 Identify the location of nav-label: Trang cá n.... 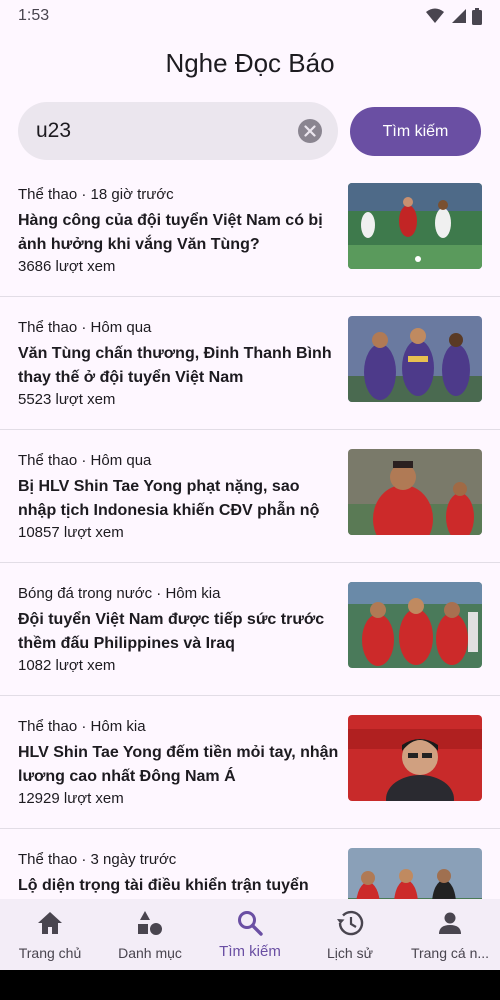
(450, 953).